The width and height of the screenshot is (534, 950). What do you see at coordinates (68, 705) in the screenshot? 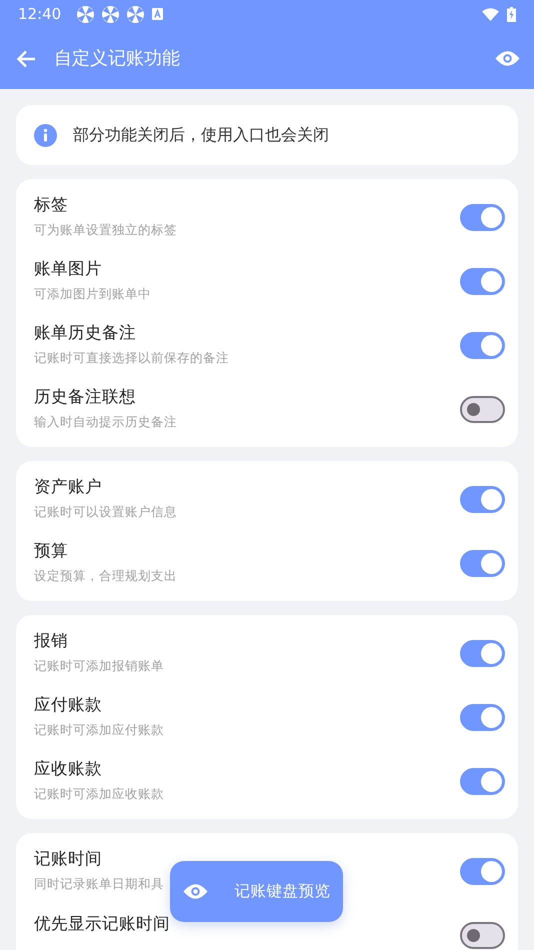
I see `setting-title: 应付账款` at bounding box center [68, 705].